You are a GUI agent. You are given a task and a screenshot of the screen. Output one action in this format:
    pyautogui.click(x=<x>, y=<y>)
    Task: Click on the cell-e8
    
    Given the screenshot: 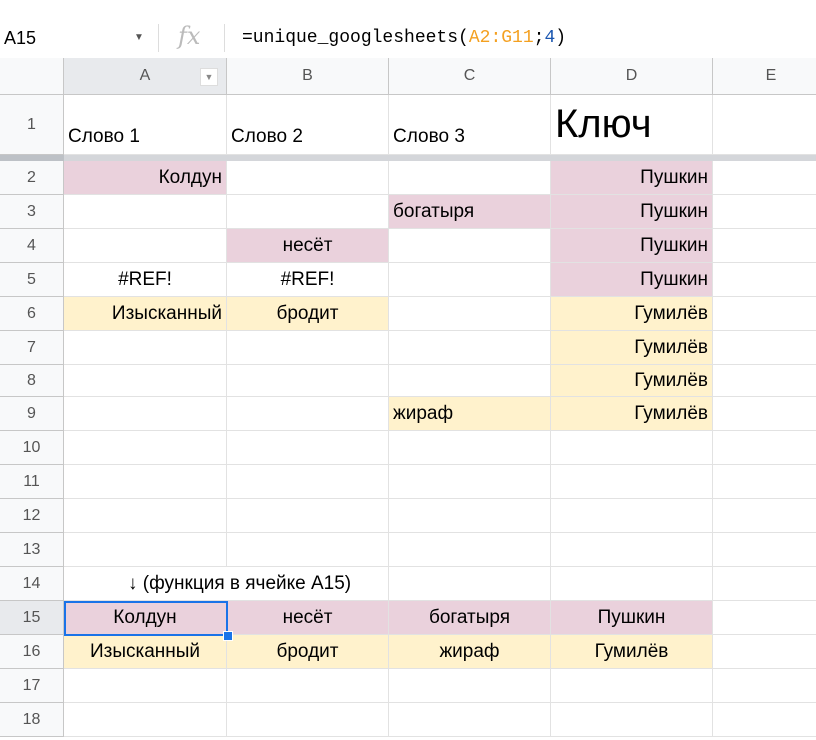 What is the action you would take?
    pyautogui.click(x=764, y=381)
    